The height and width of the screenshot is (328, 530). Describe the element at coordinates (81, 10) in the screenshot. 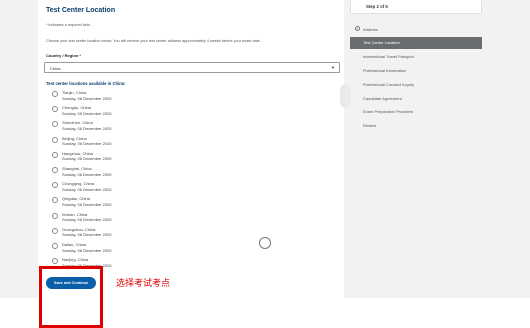

I see `page-title: Test Center Location` at that location.